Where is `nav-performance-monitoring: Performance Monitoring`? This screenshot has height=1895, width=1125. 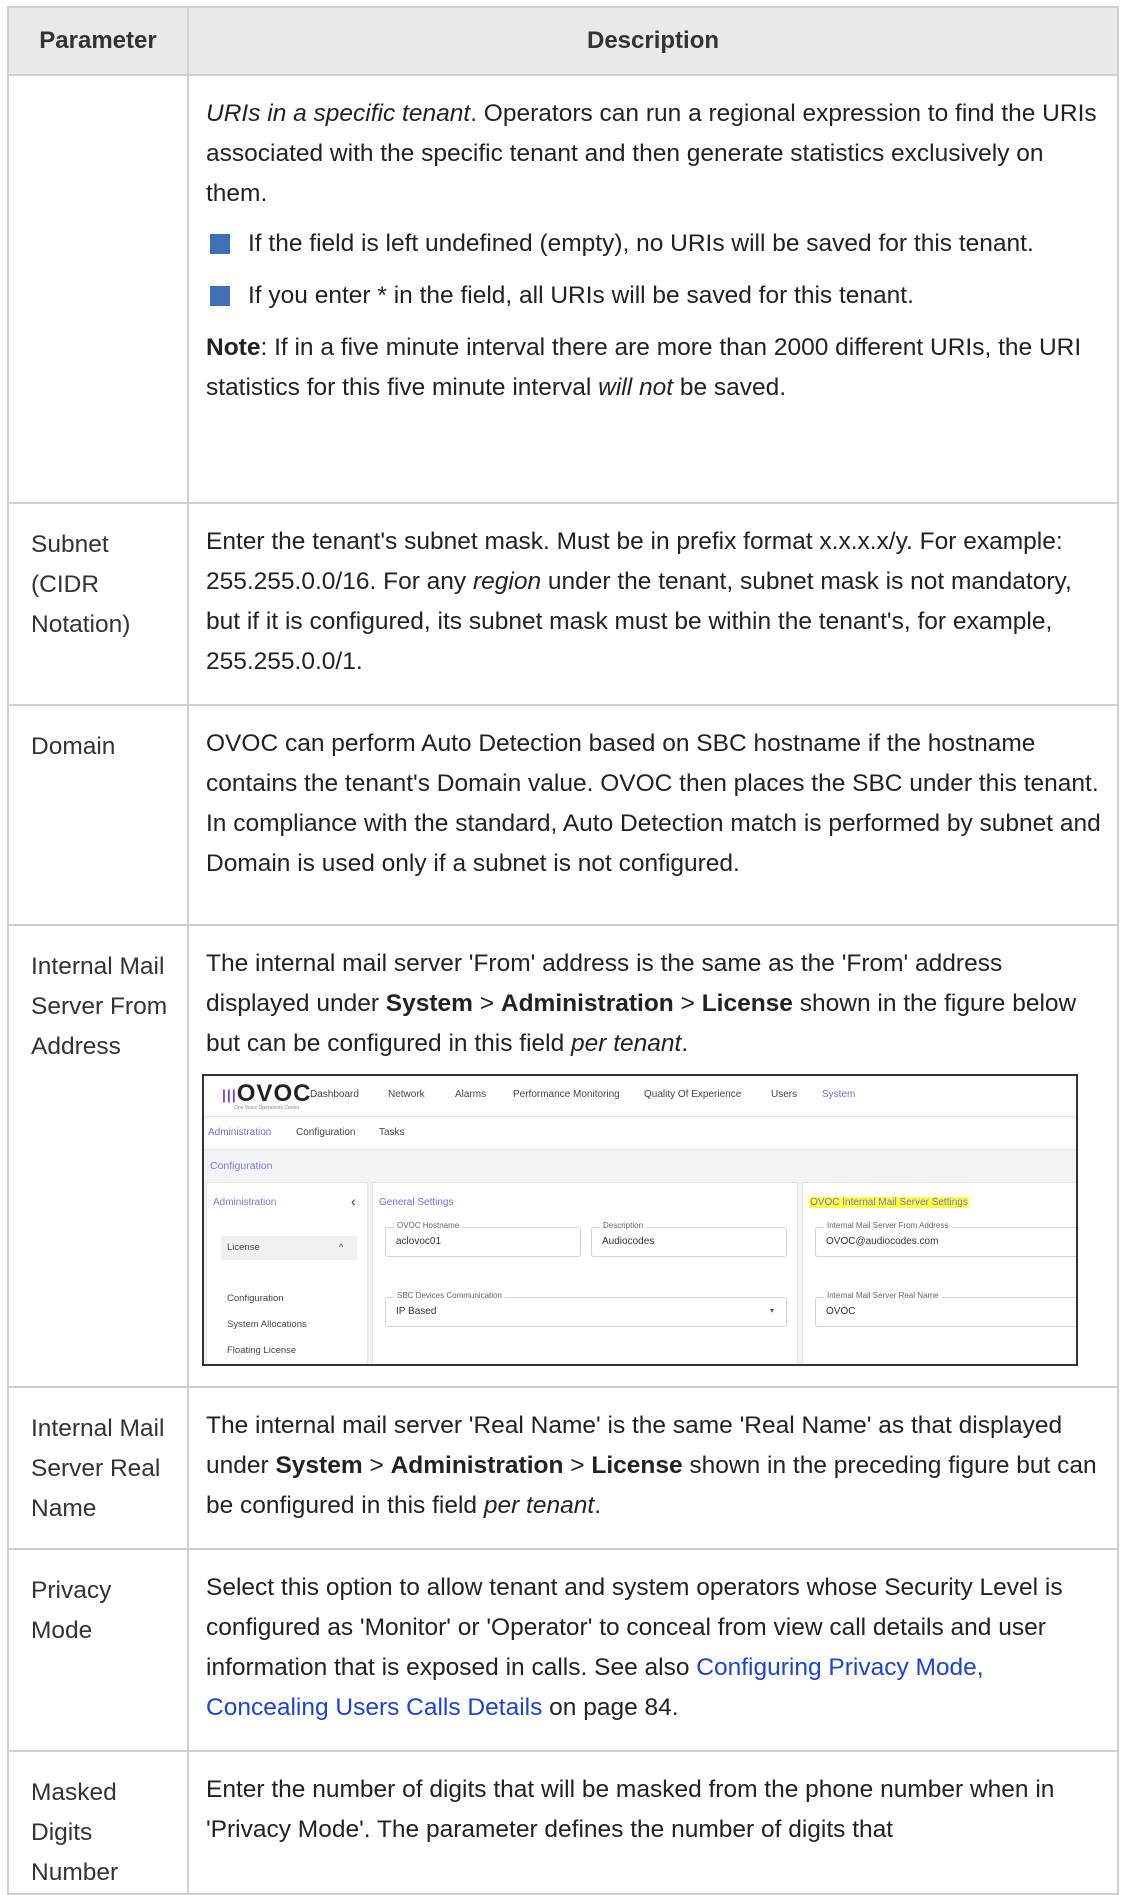
nav-performance-monitoring: Performance Monitoring is located at coordinates (566, 1094).